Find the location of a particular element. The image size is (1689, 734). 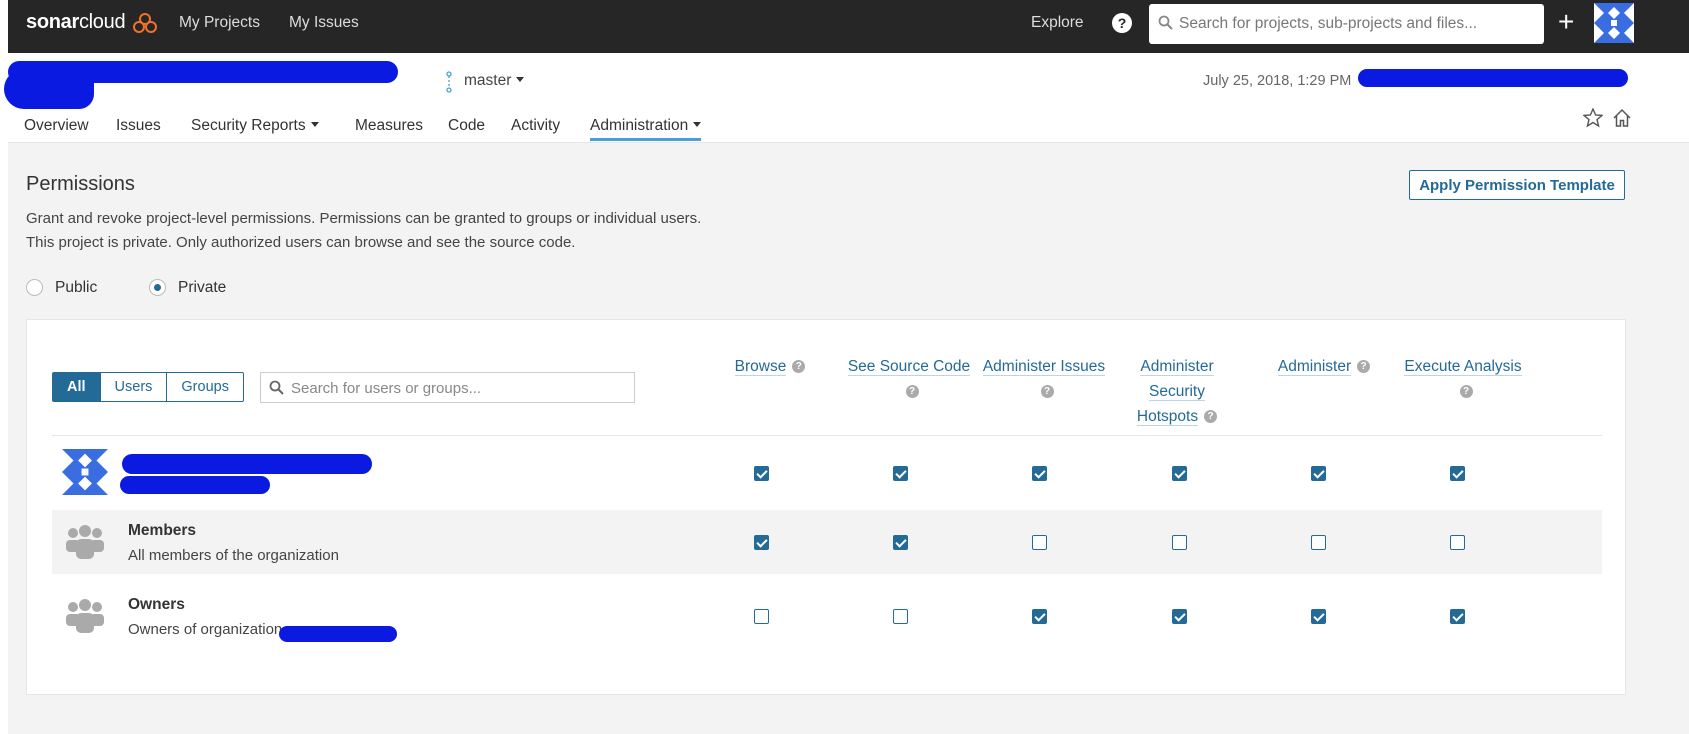

filter-users-button: Users is located at coordinates (133, 387).